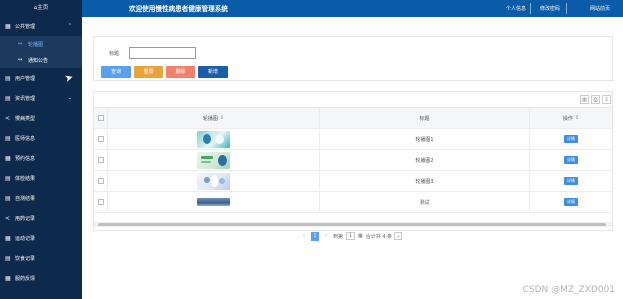 Image resolution: width=623 pixels, height=299 pixels. What do you see at coordinates (41, 8) in the screenshot?
I see `sidebar-home-link: ⌂主页` at bounding box center [41, 8].